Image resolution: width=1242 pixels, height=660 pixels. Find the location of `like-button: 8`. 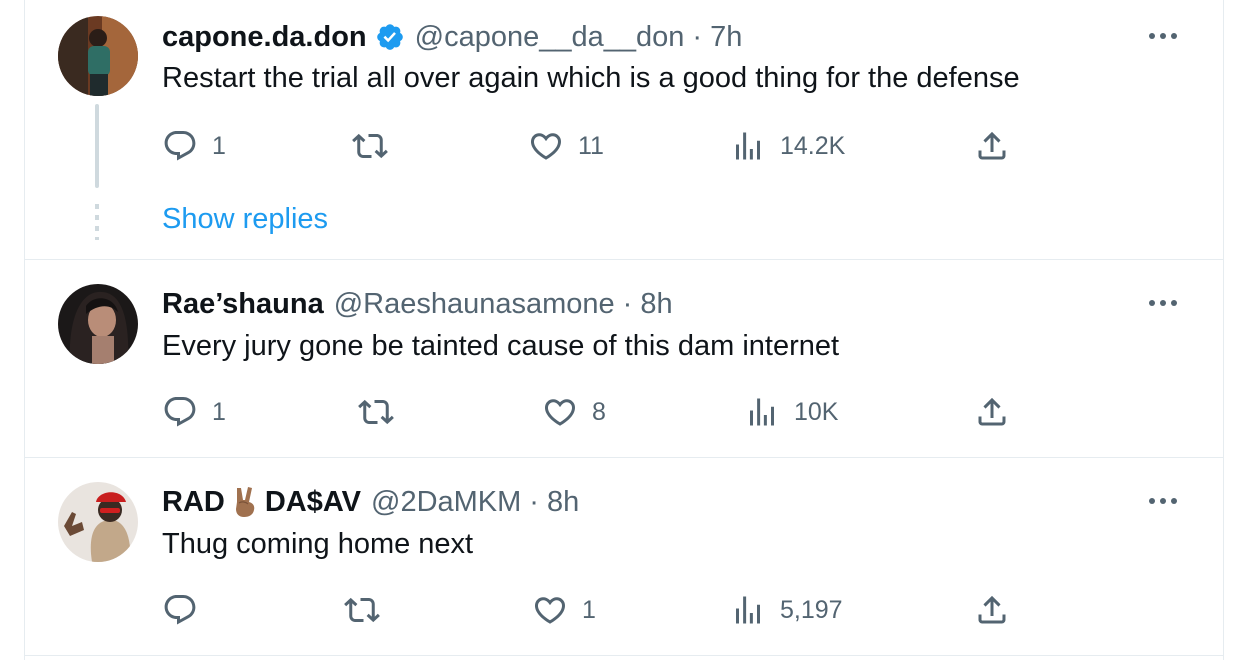

like-button: 8 is located at coordinates (574, 412).